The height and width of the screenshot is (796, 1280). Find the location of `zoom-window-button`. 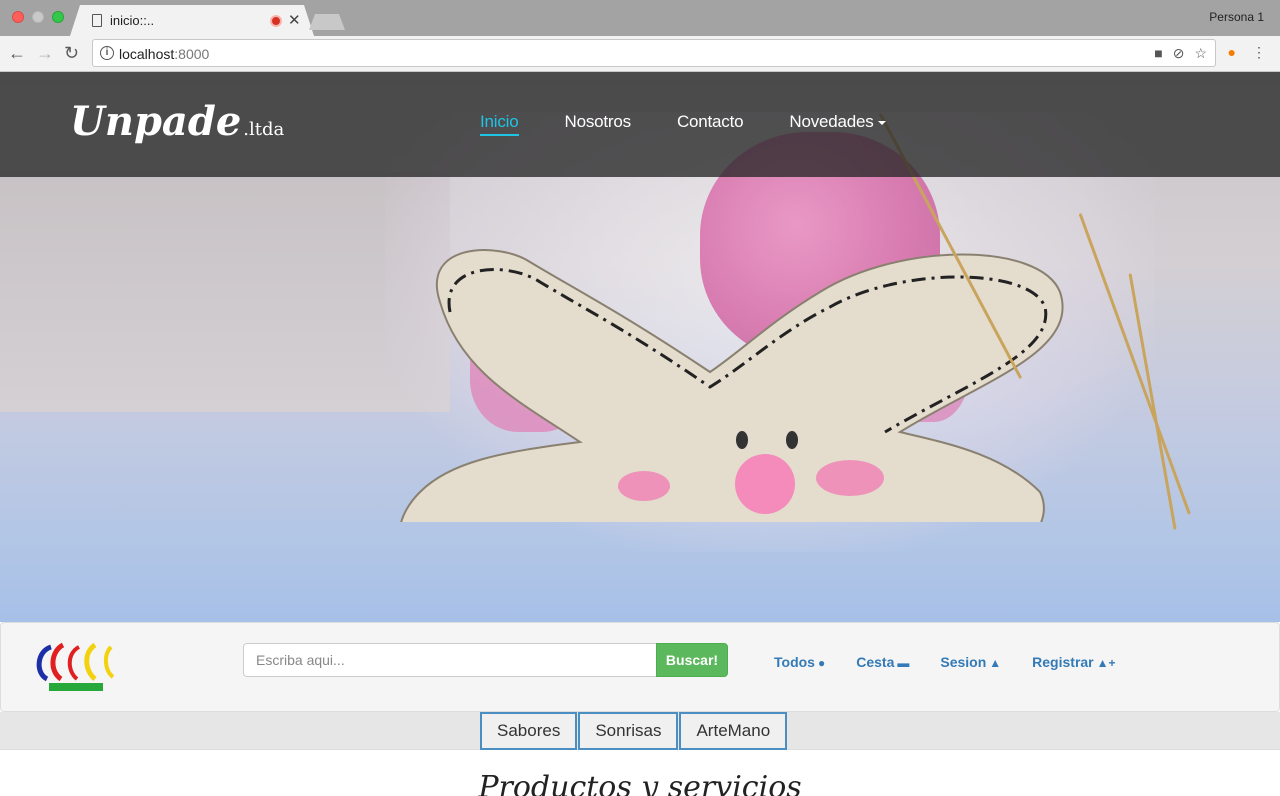

zoom-window-button is located at coordinates (58, 17).